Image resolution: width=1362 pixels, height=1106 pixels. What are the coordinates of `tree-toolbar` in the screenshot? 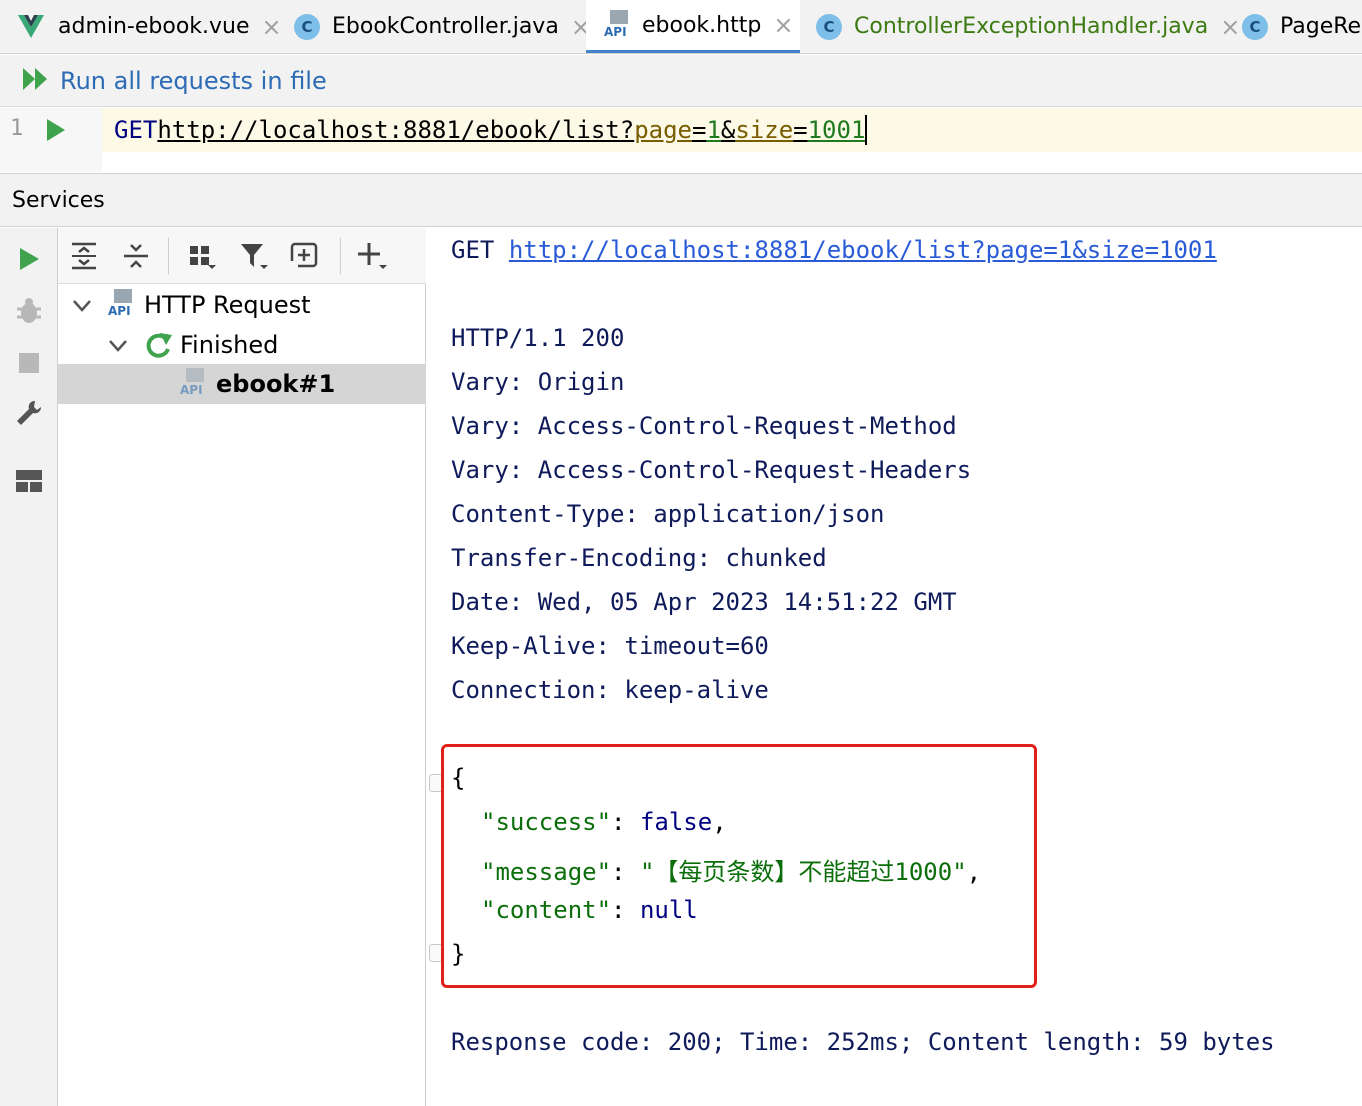 It's located at (242, 256).